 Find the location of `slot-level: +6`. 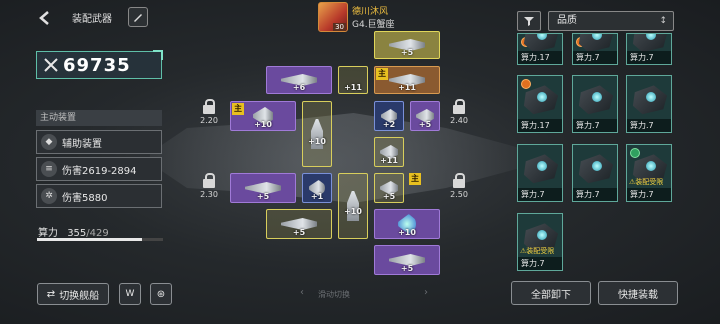

slot-level: +6 is located at coordinates (299, 87).